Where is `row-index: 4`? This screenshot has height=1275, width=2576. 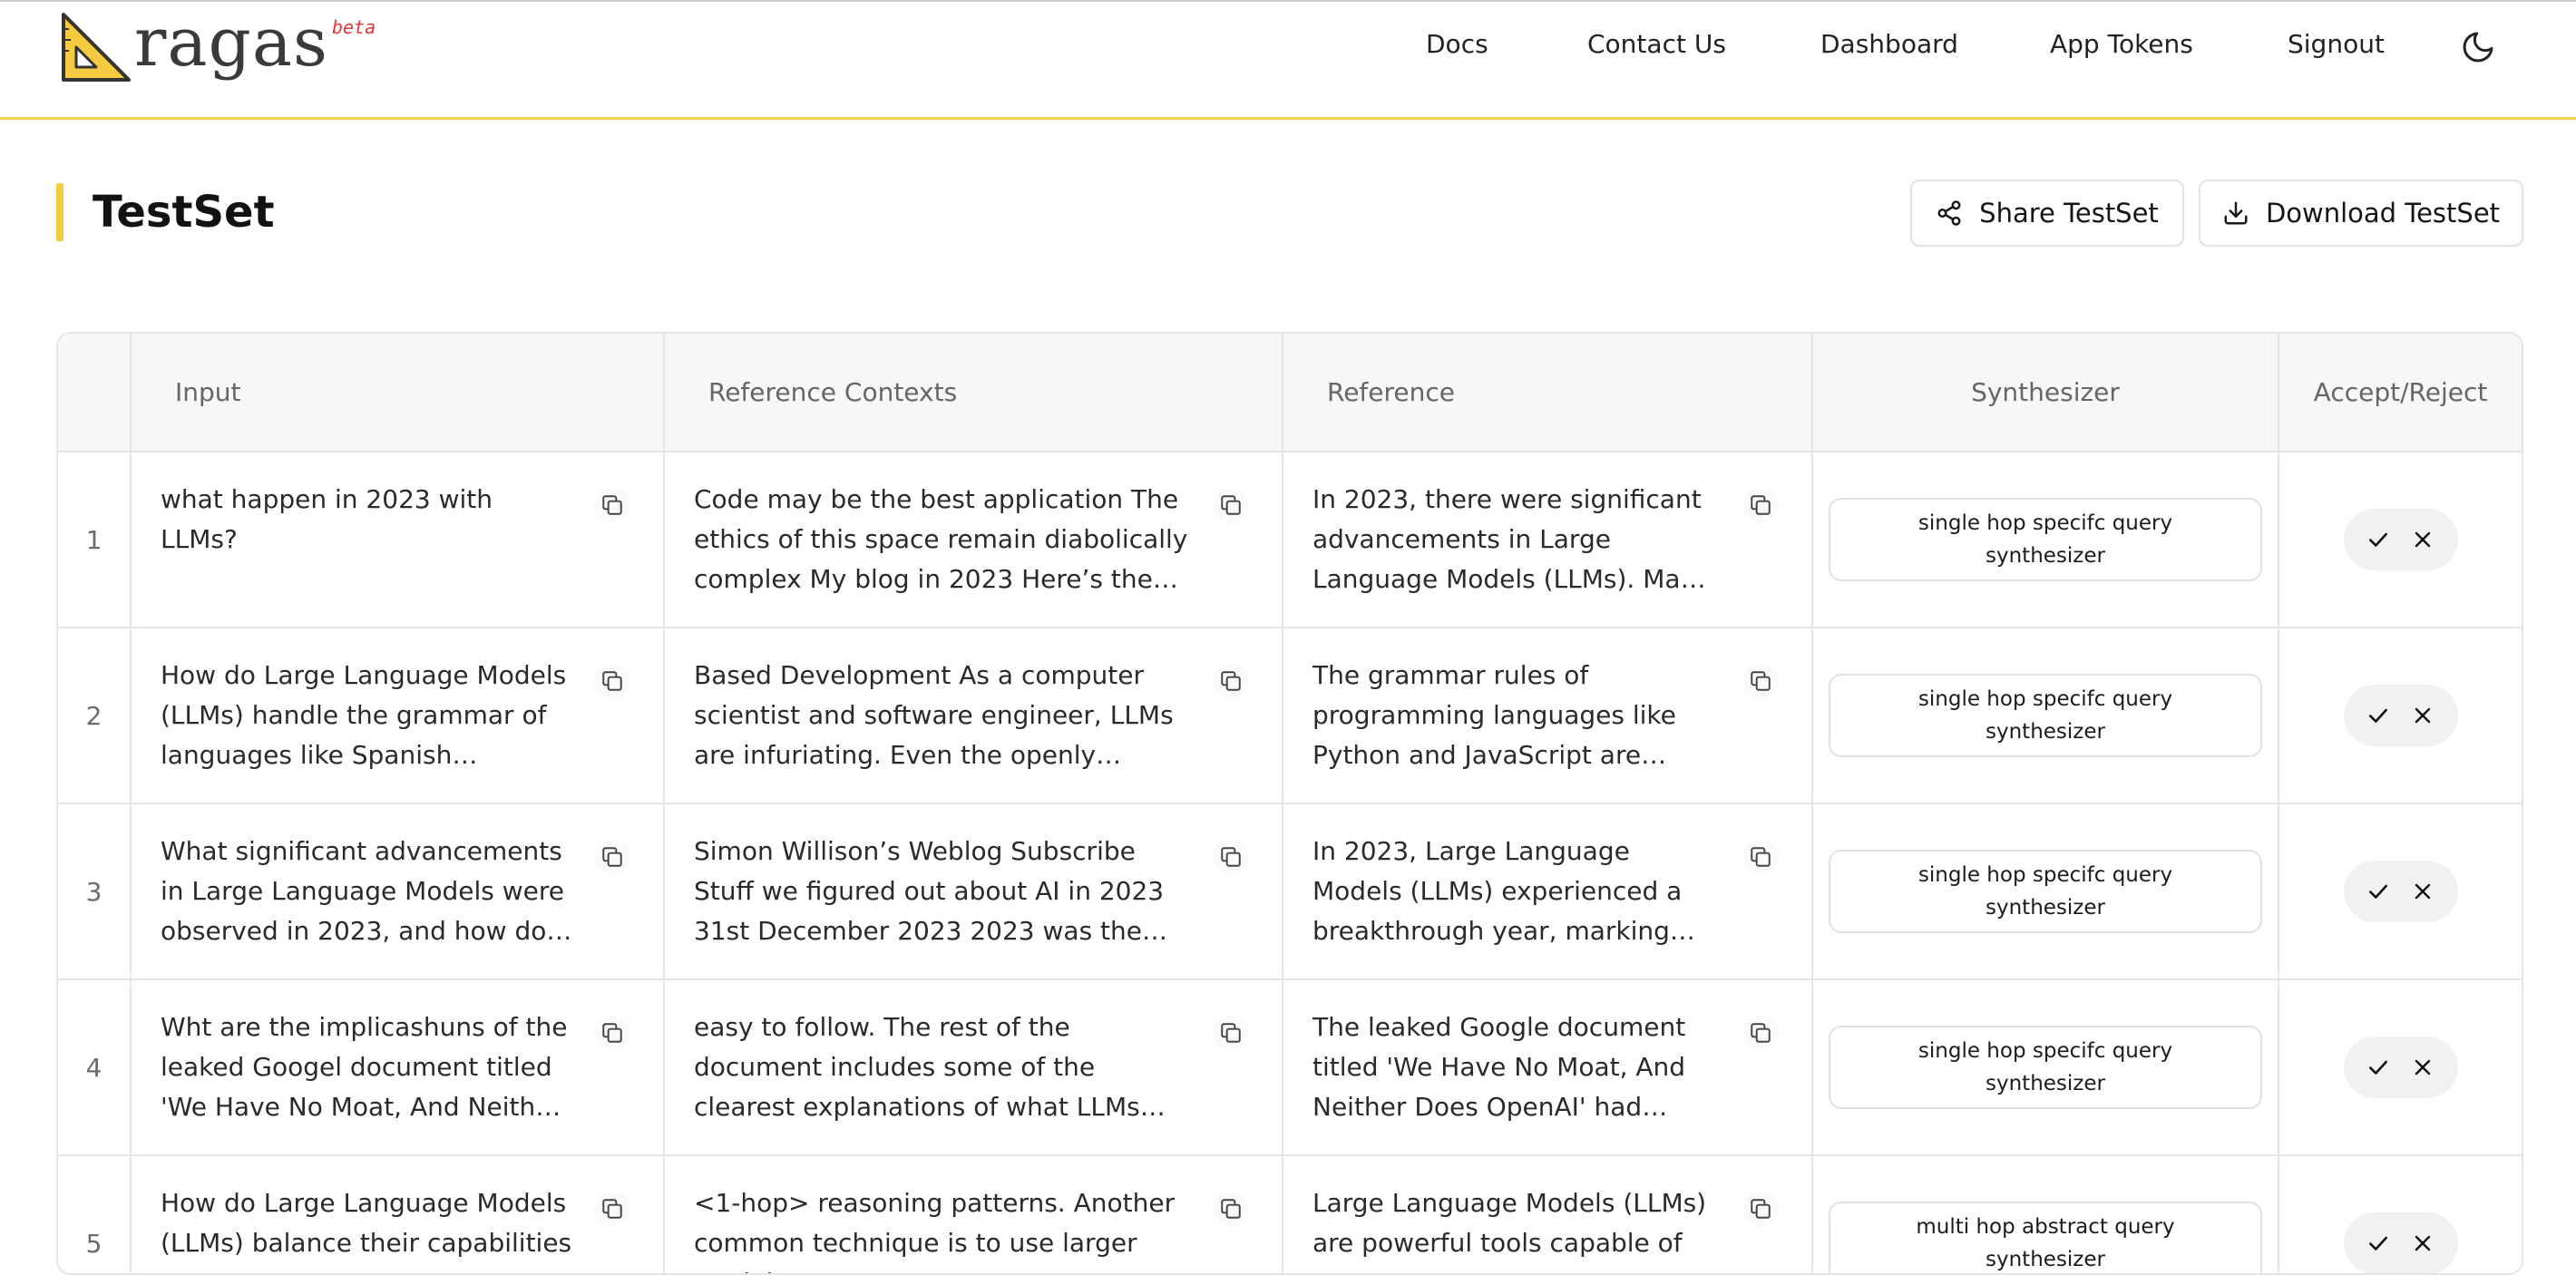
row-index: 4 is located at coordinates (95, 1067).